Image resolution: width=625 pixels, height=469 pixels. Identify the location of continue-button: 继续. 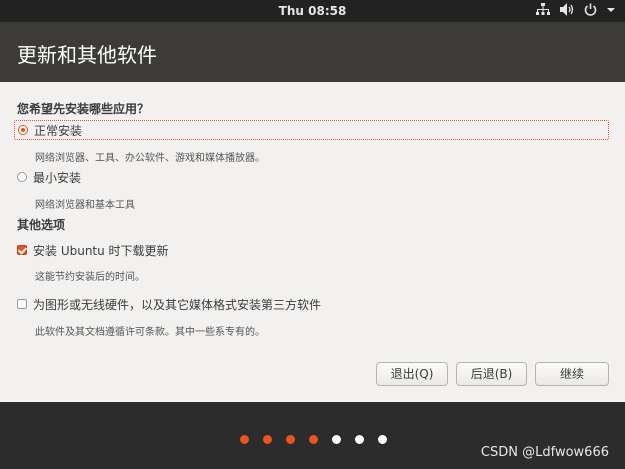
(572, 374).